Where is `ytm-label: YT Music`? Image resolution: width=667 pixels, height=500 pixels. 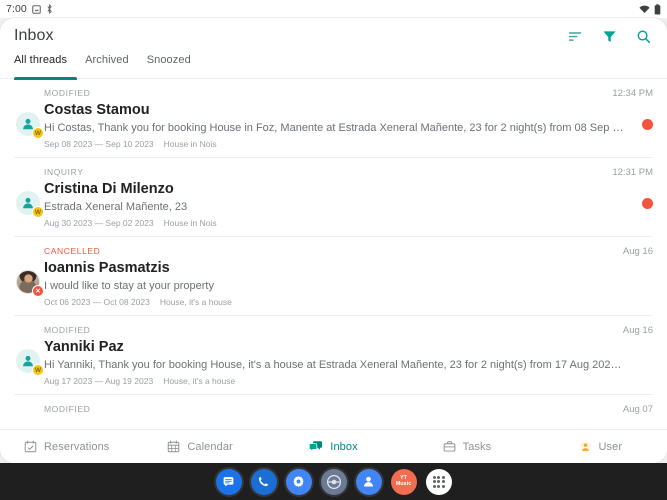
ytm-label: YT Music is located at coordinates (403, 480).